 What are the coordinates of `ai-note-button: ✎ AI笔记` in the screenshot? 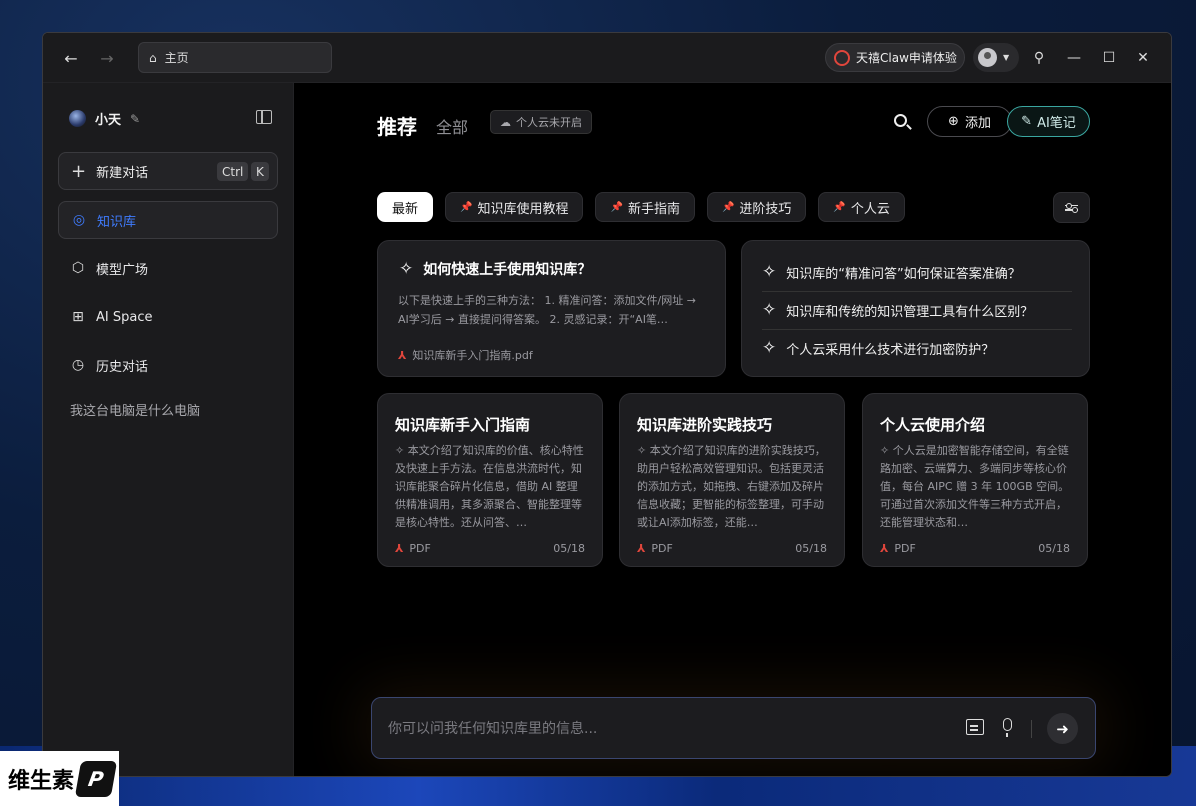 It's located at (1048, 121).